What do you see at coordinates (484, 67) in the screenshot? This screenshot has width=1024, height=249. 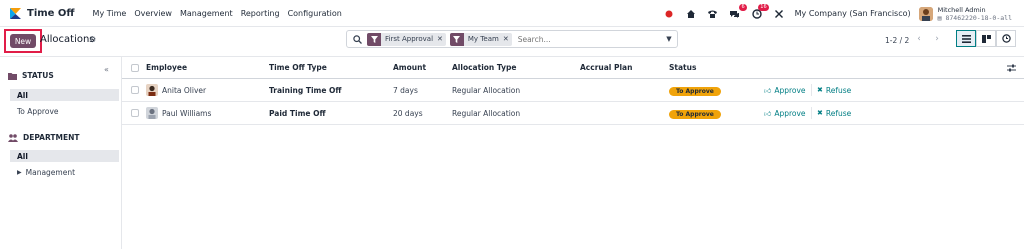 I see `column-allocation-type: Allocation Type` at bounding box center [484, 67].